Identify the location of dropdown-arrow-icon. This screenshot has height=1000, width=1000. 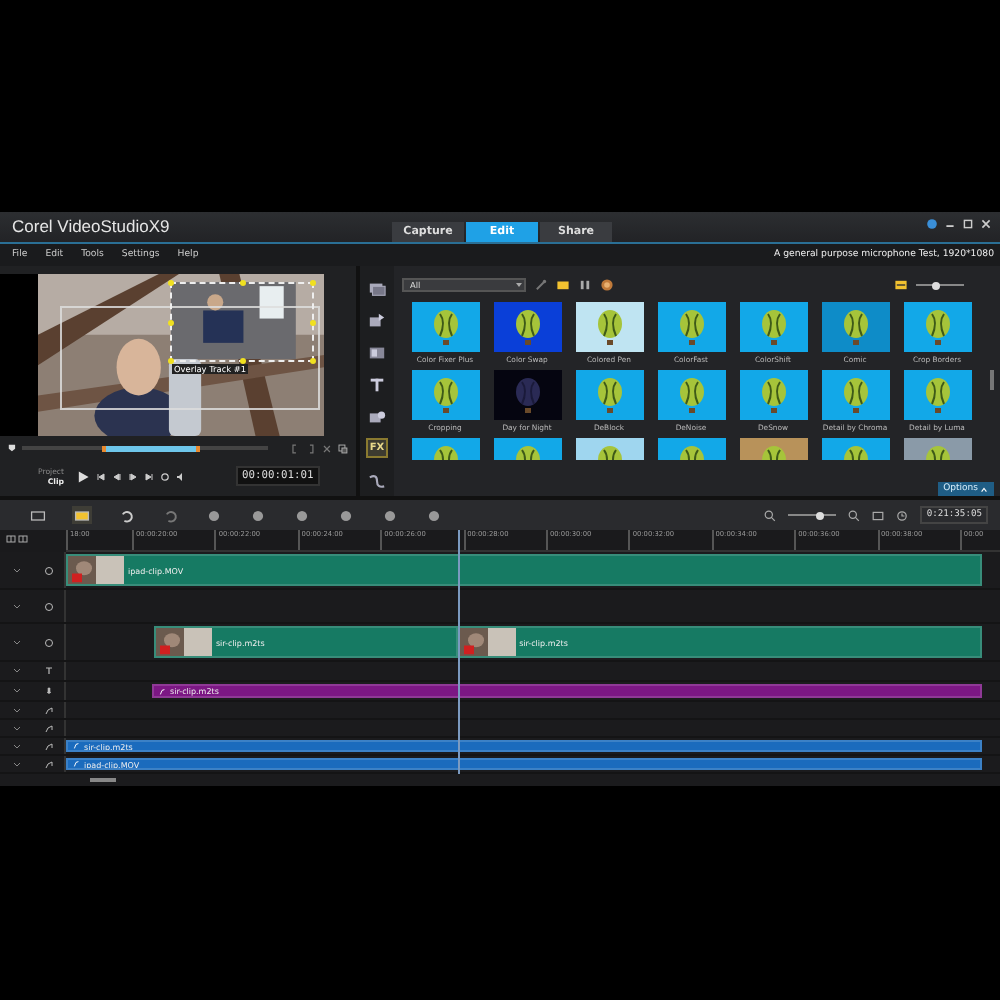
(519, 285).